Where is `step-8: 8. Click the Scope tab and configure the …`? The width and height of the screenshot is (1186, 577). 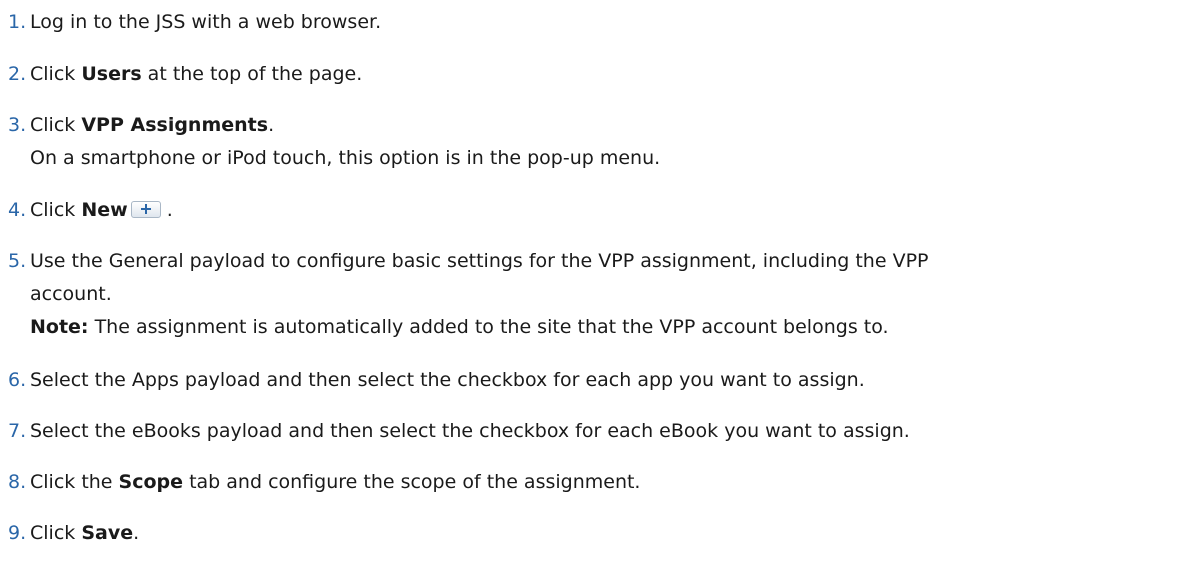
step-8: 8. Click the Scope tab and configure the … is located at coordinates (324, 482).